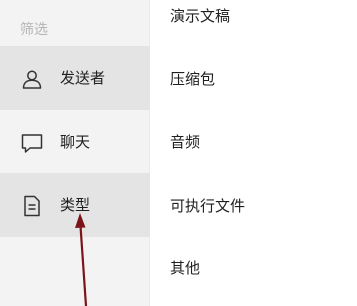 The height and width of the screenshot is (306, 357). I want to click on filter-item-label: 类型, so click(75, 205).